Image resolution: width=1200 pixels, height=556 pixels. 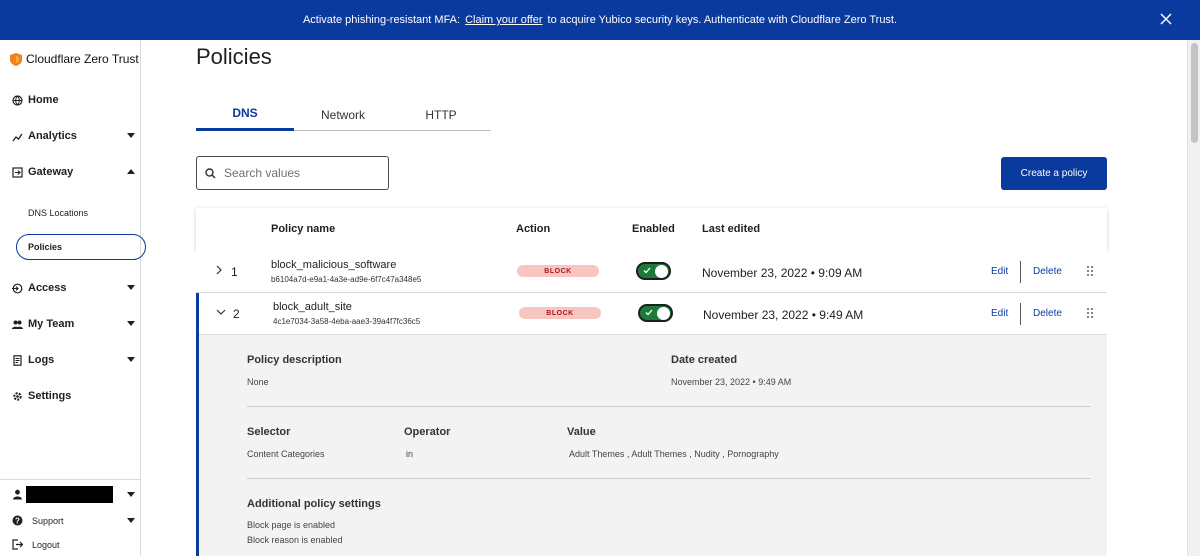 What do you see at coordinates (731, 382) in the screenshot?
I see `date-created-value: November 23, 2022 • 9:49 AM` at bounding box center [731, 382].